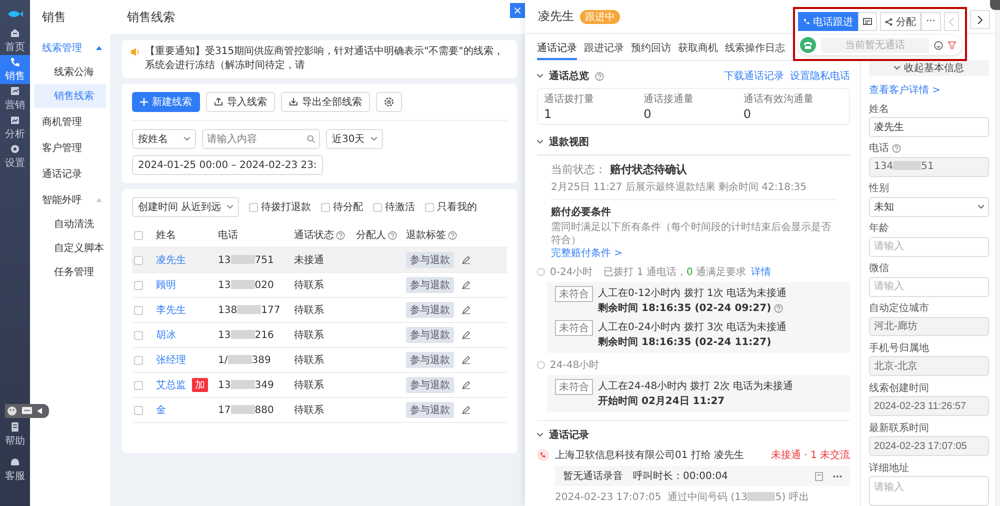  I want to click on input-field: 凌先生, so click(929, 127).